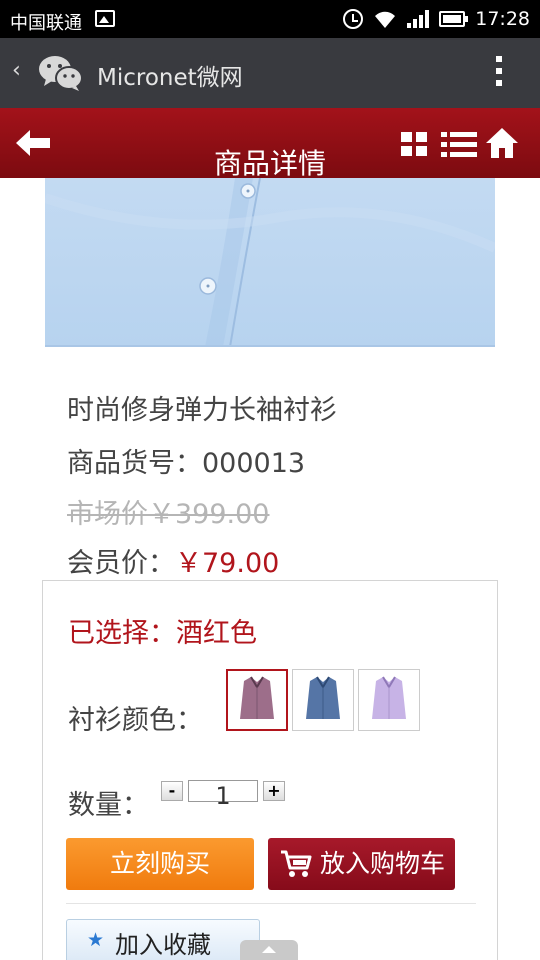 The image size is (540, 960). I want to click on star-icon: ★, so click(96, 940).